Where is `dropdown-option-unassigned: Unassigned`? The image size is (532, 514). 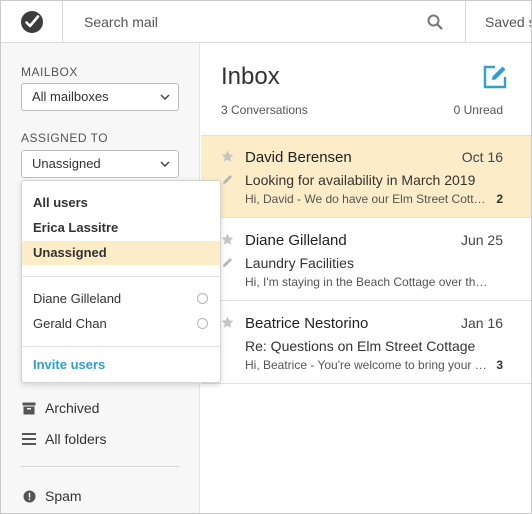 dropdown-option-unassigned: Unassigned is located at coordinates (121, 253).